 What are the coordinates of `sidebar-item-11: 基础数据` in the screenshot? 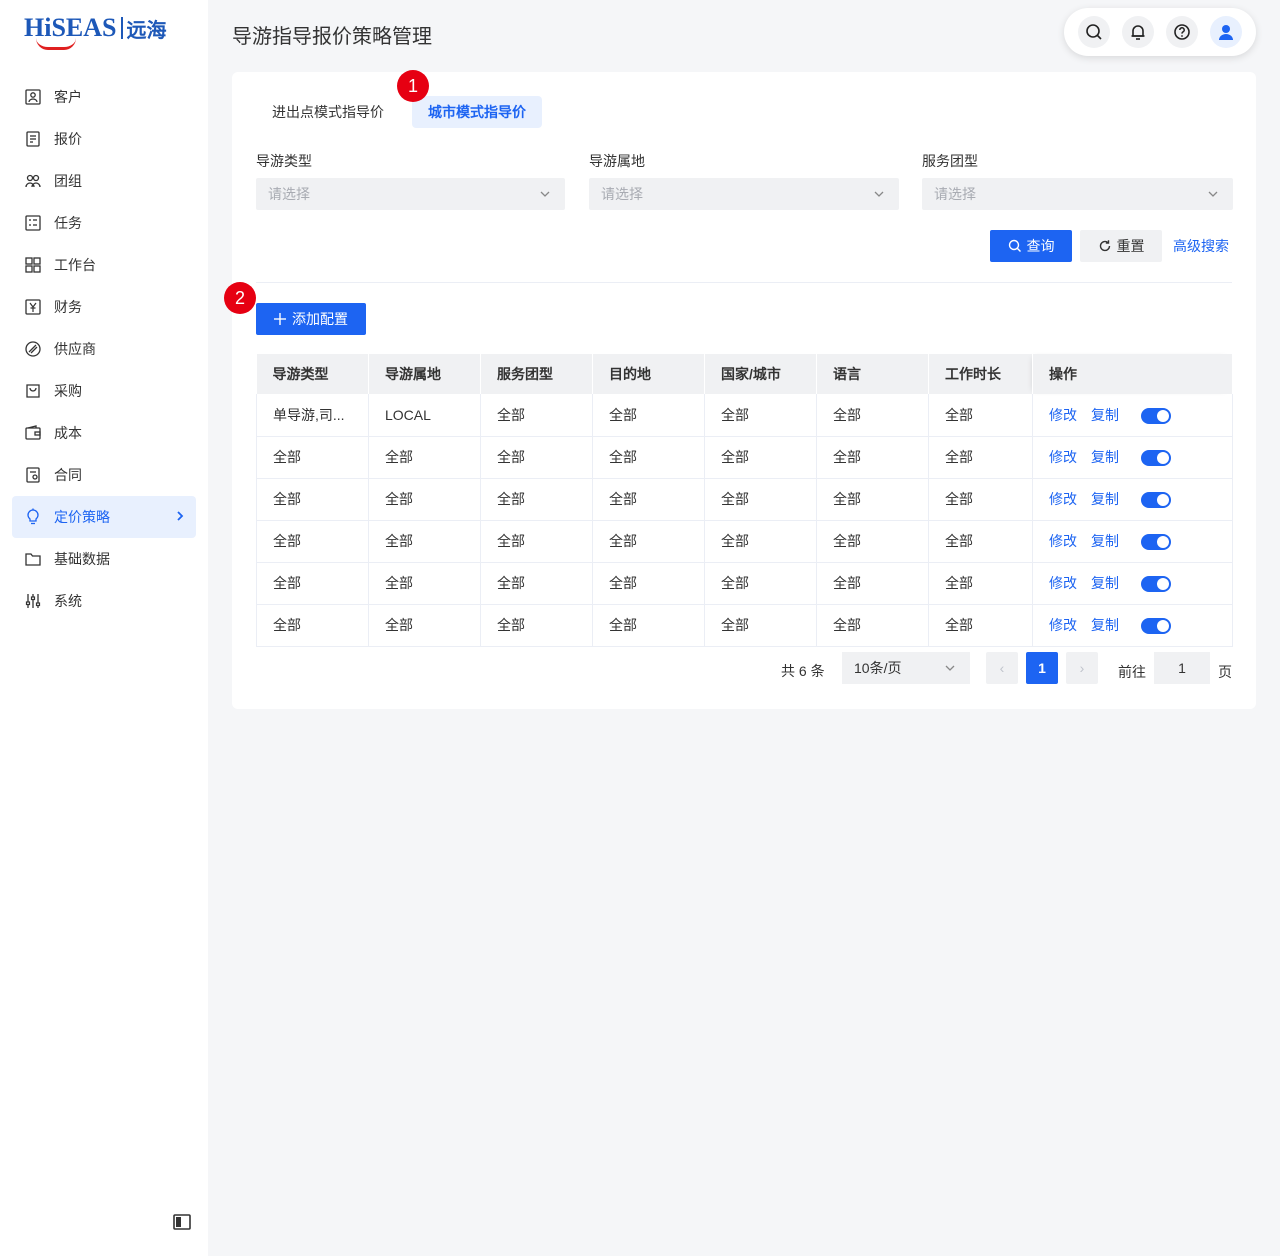 It's located at (104, 559).